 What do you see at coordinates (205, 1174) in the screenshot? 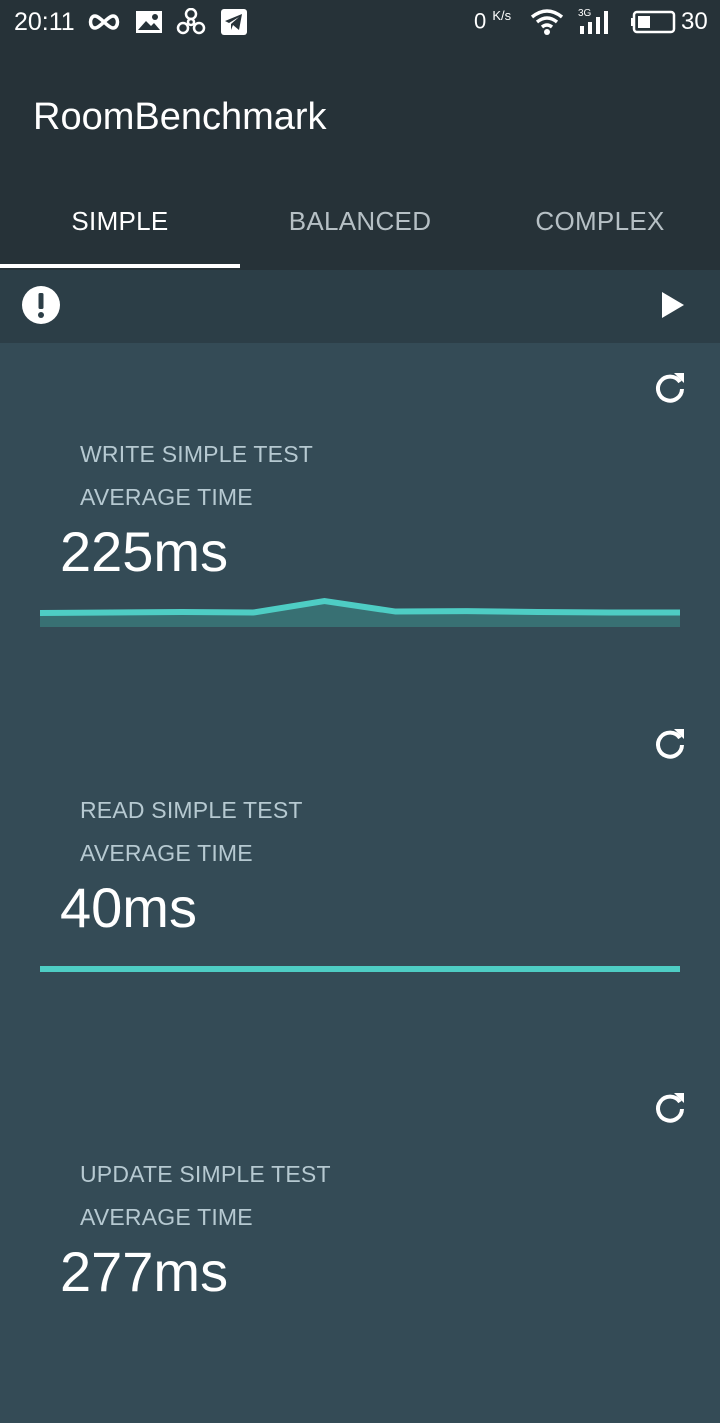
I see `test-name: UPDATE SIMPLE TEST` at bounding box center [205, 1174].